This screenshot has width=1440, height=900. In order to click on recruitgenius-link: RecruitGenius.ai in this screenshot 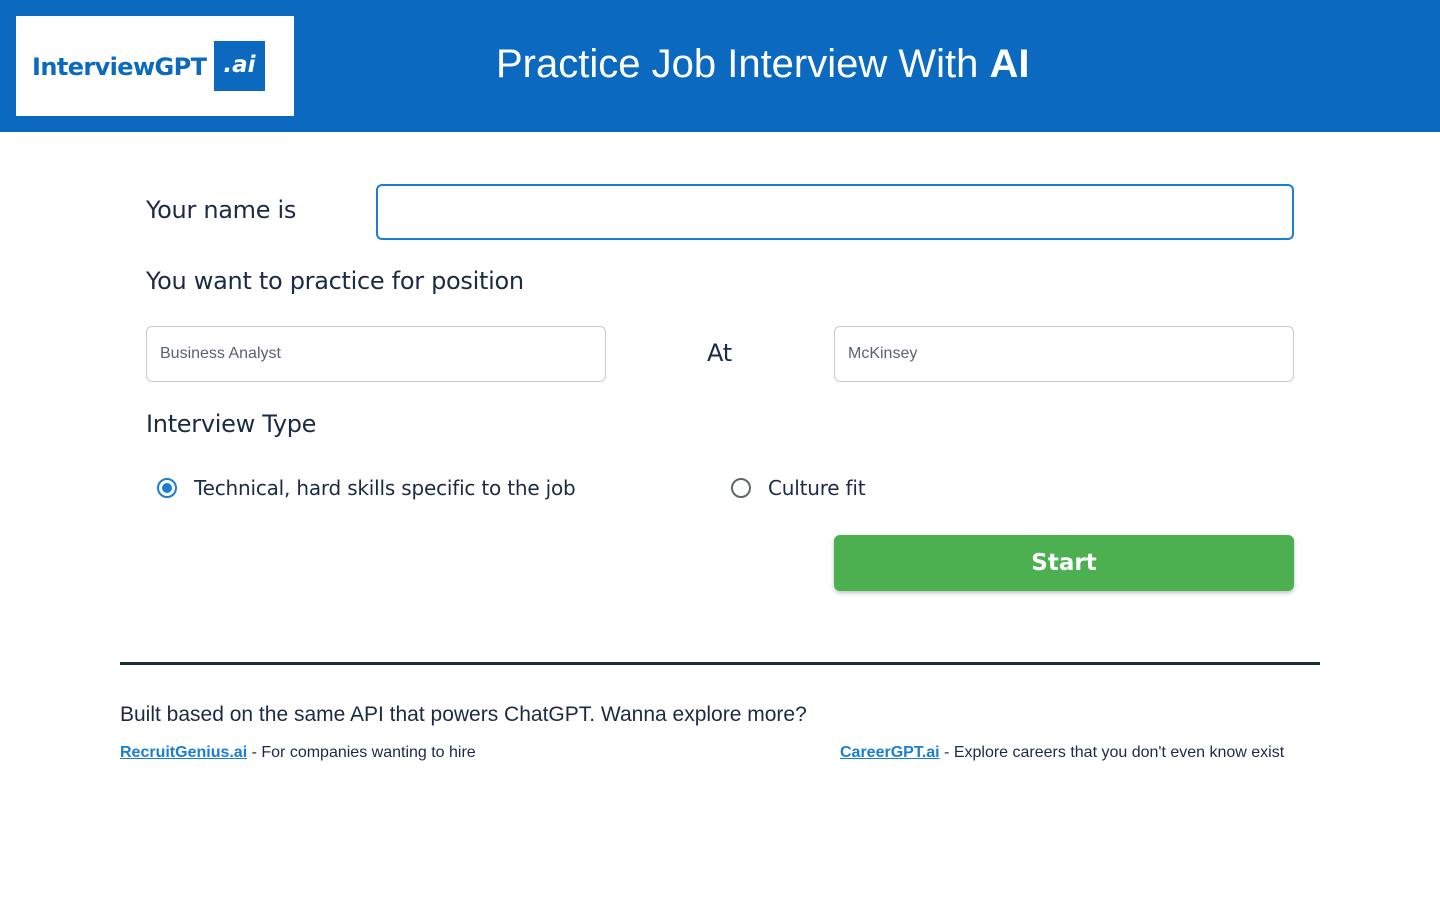, I will do `click(183, 752)`.